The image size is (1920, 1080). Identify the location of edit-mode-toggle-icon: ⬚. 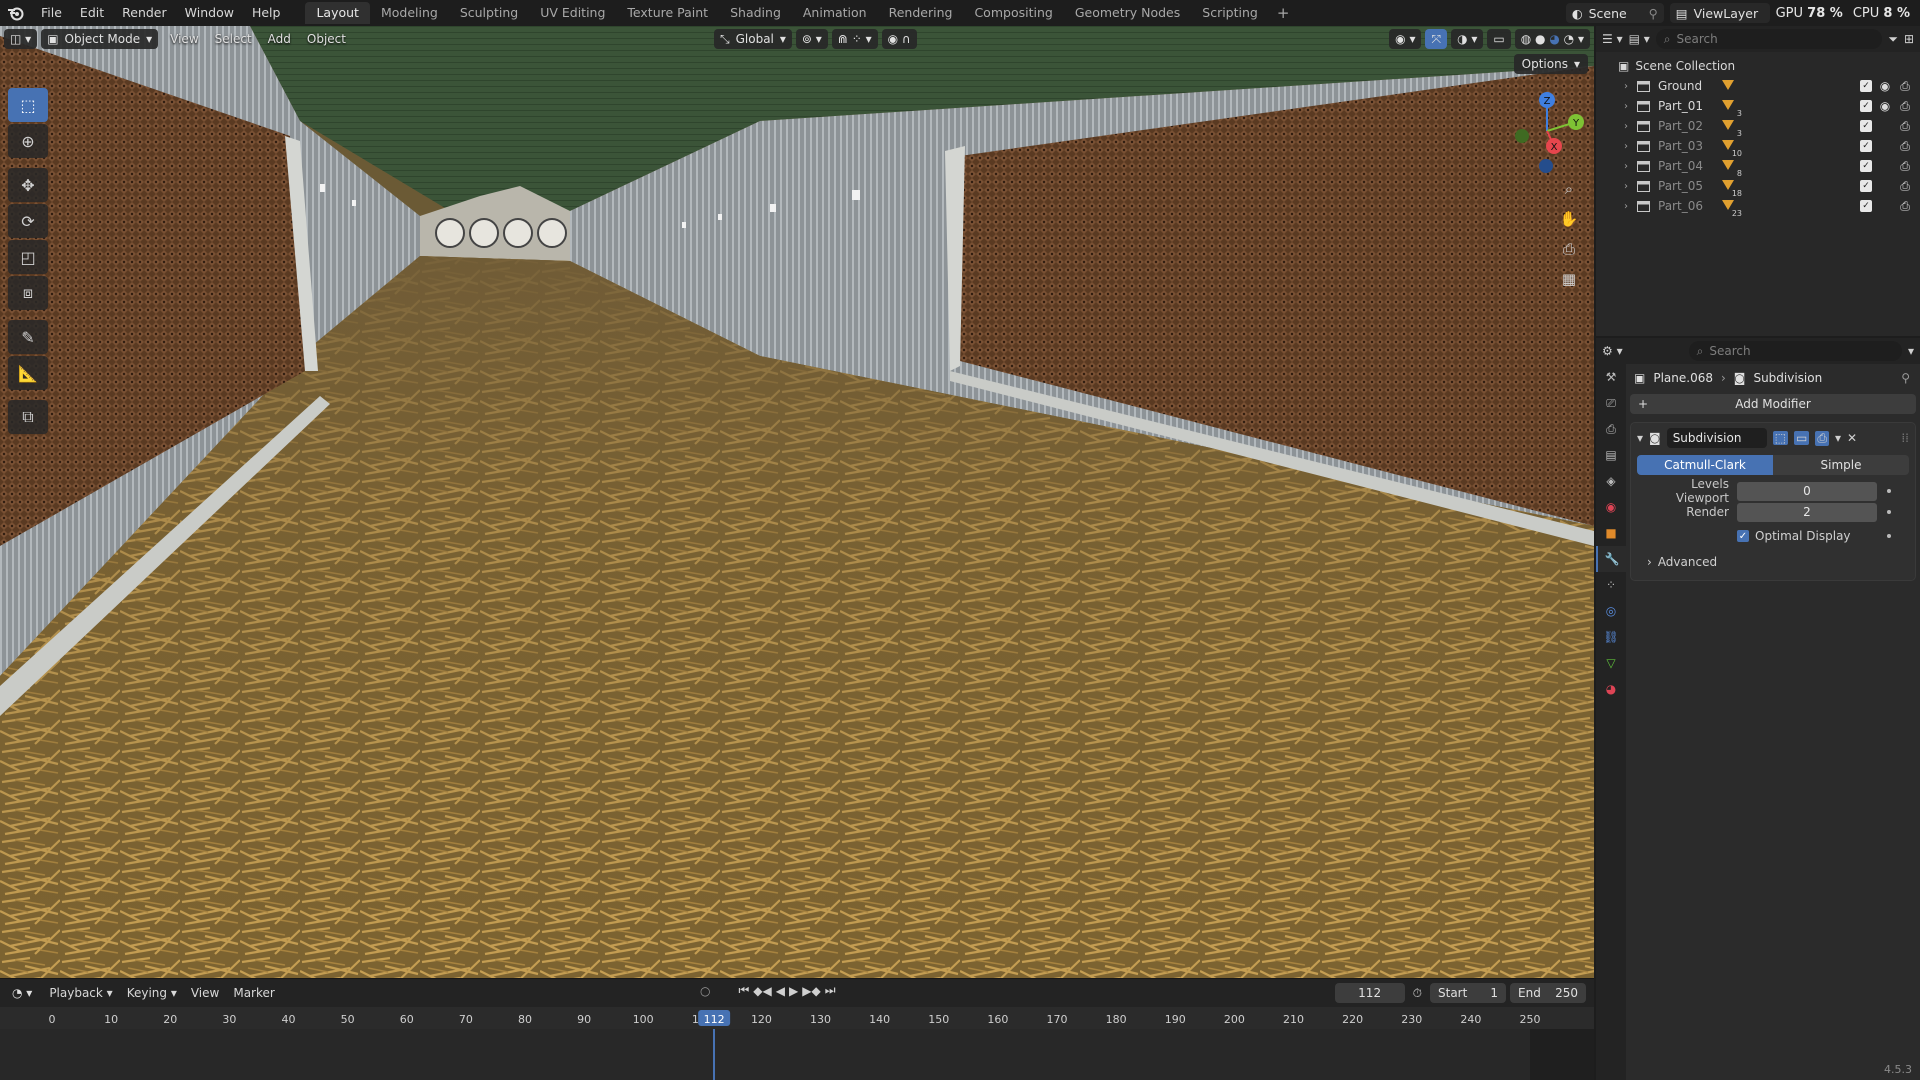
(1780, 438).